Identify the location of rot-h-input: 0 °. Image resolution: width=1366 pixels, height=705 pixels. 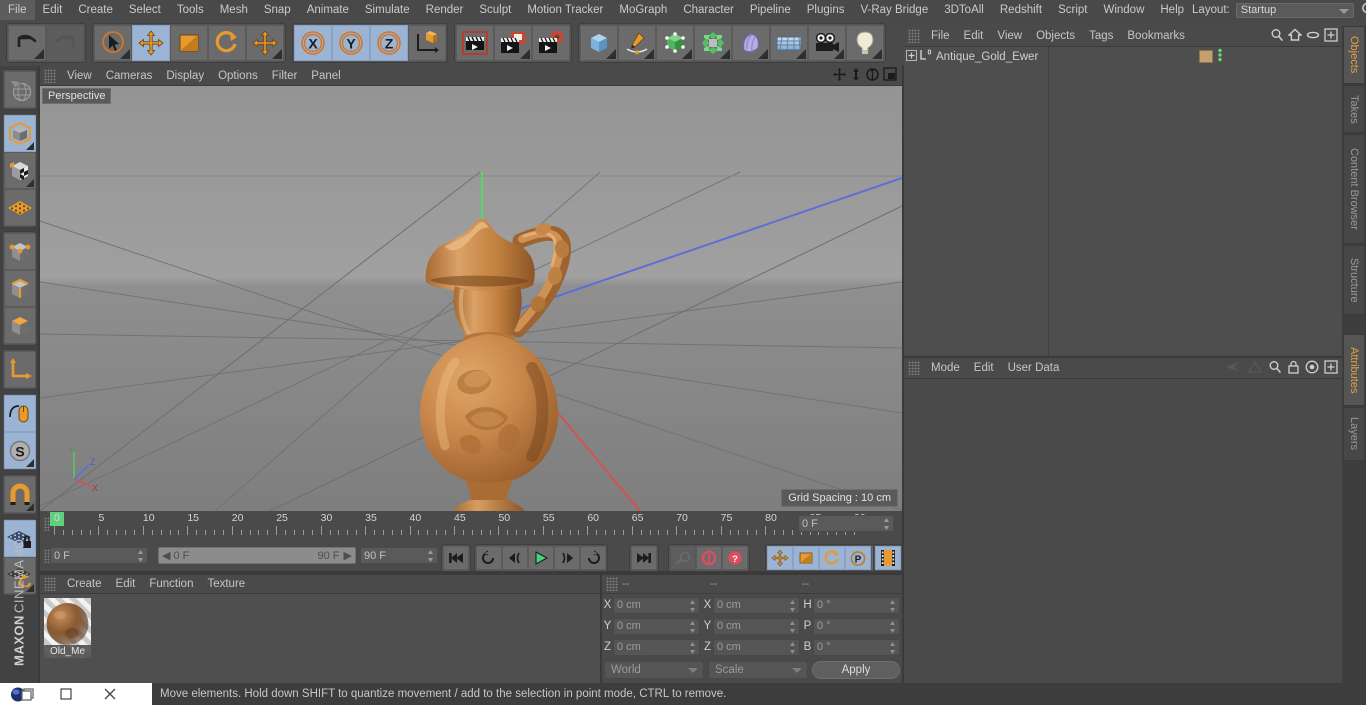
(856, 605).